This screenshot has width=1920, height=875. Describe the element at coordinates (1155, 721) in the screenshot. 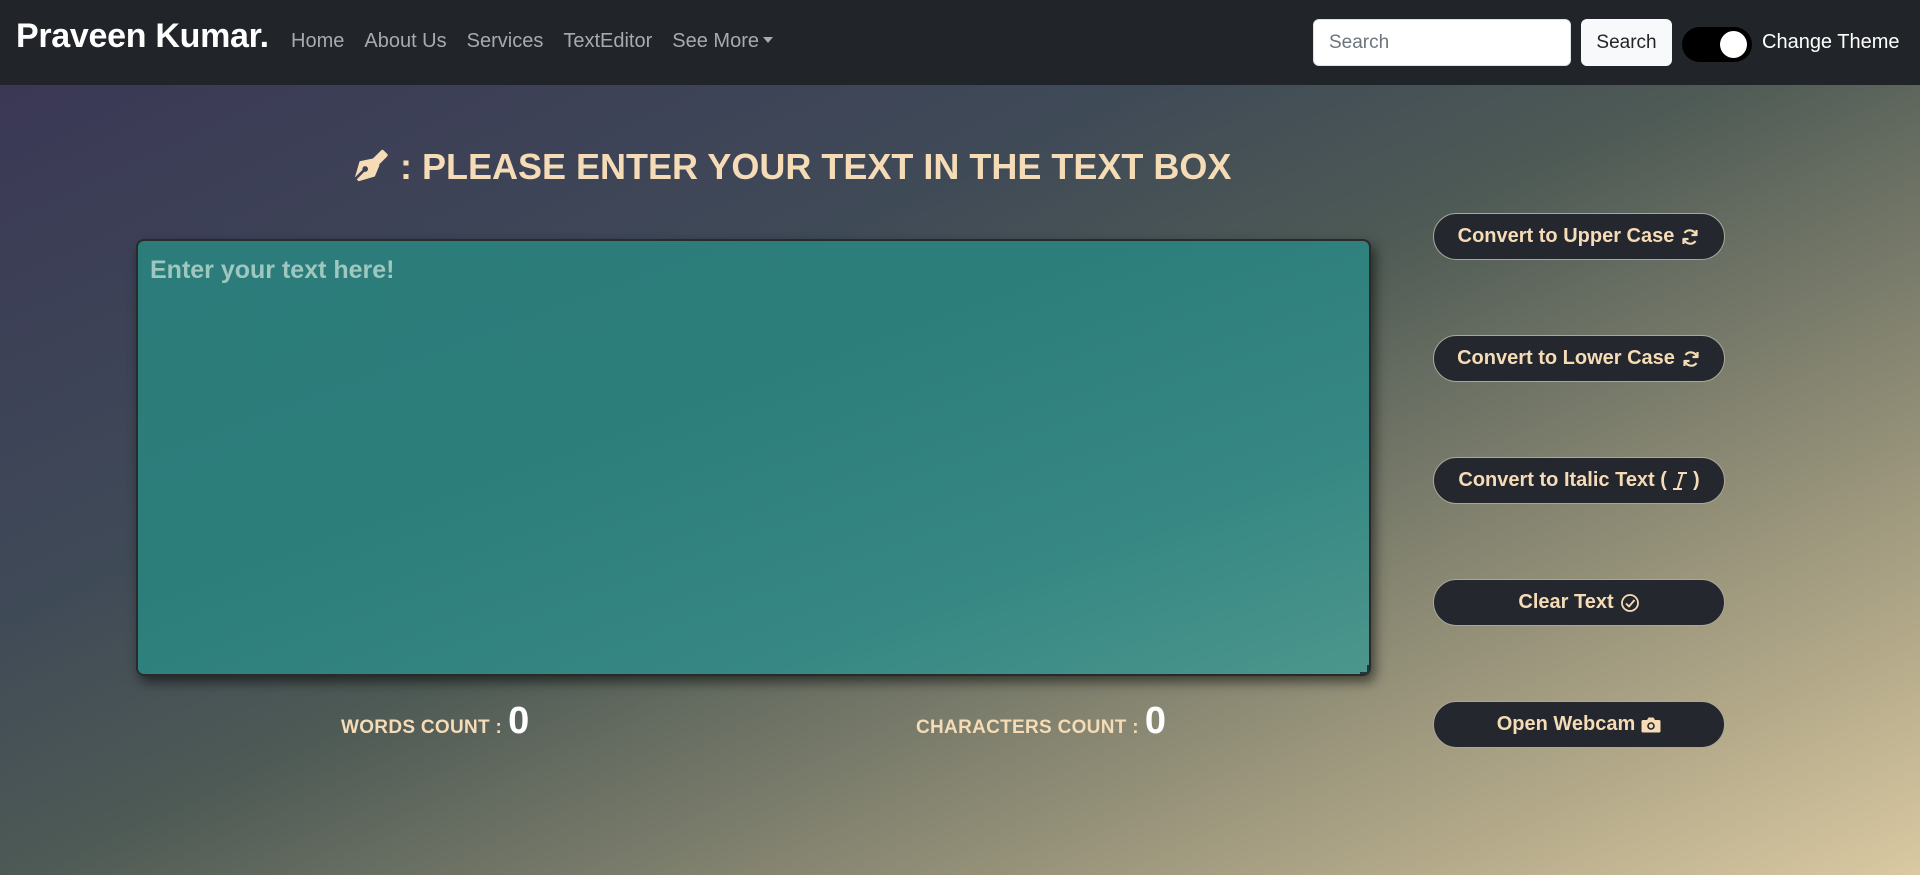

I see `characters-count-value: 0` at that location.